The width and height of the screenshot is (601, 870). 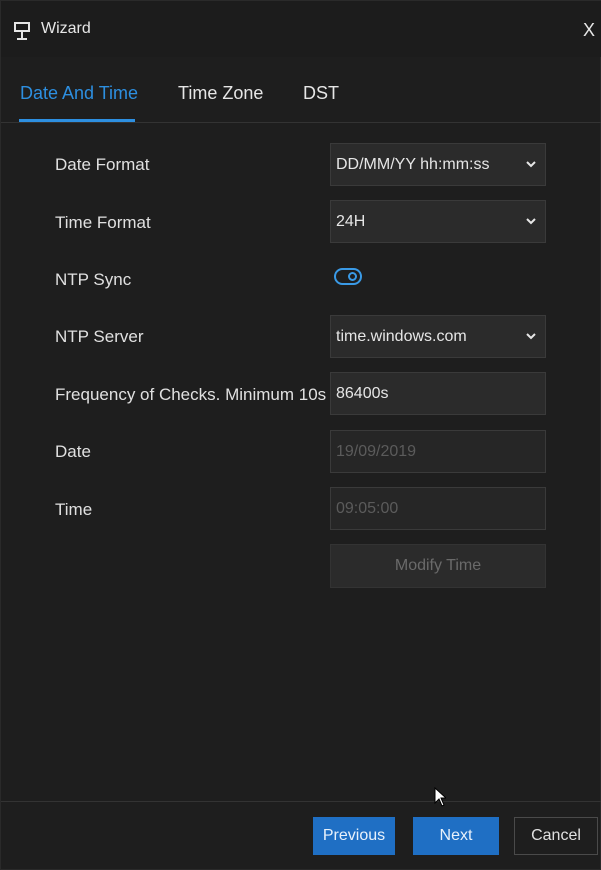 I want to click on next-button: Next, so click(x=456, y=836).